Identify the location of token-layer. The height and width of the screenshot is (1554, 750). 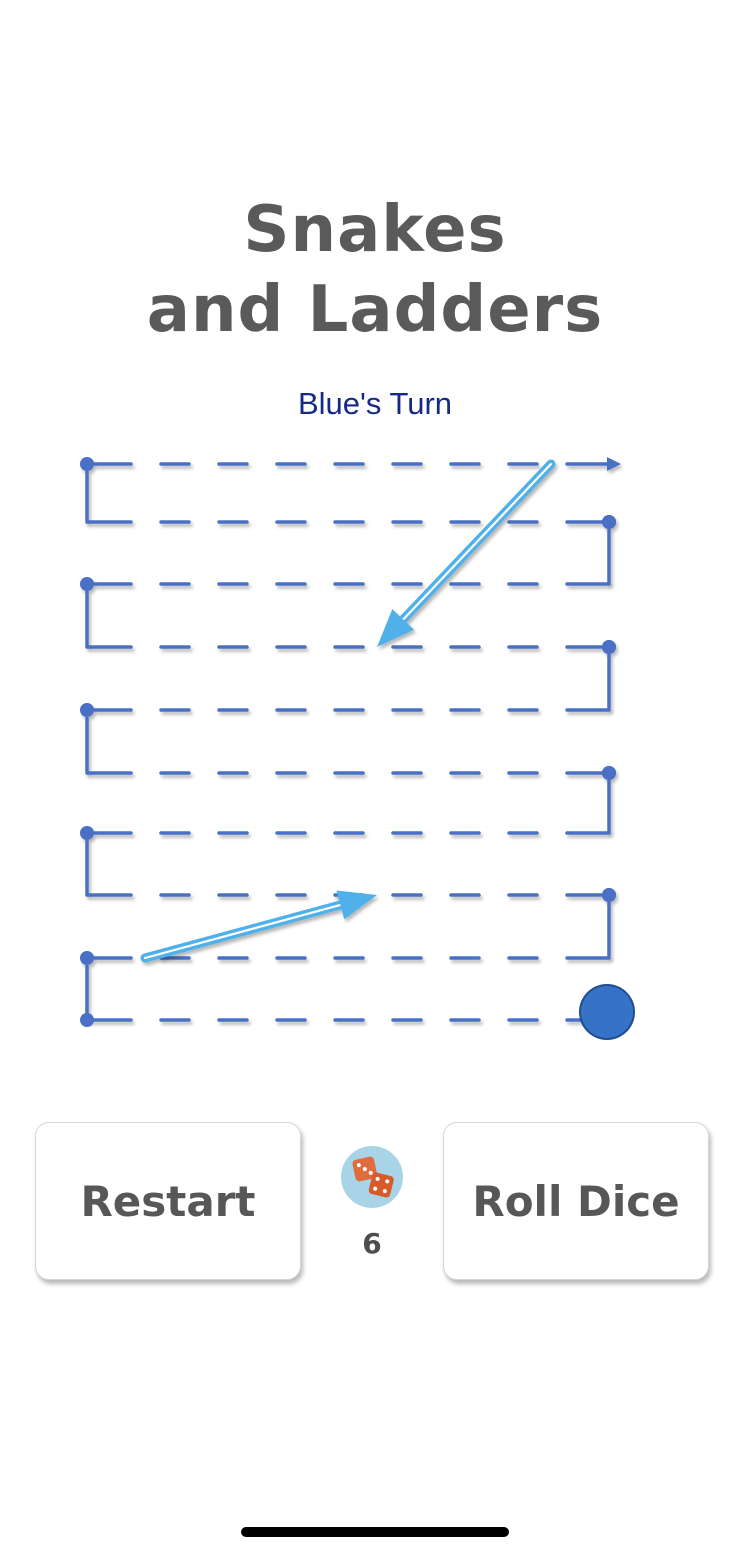
(607, 1012).